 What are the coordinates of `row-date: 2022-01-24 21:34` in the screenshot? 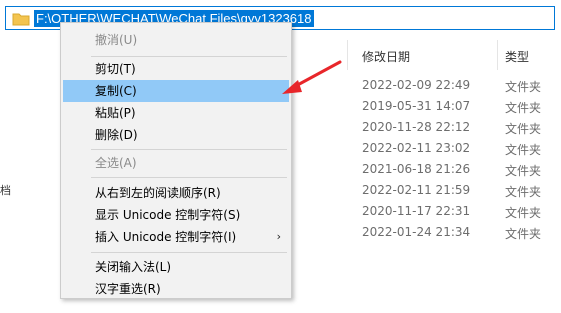 It's located at (416, 232).